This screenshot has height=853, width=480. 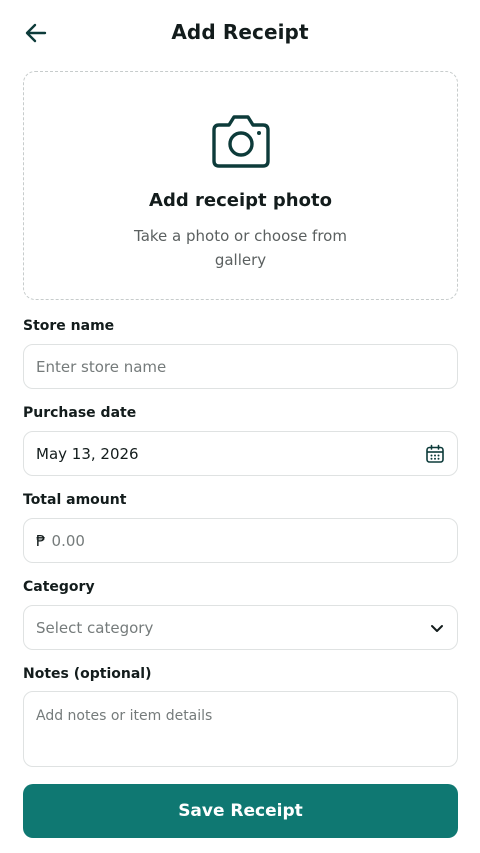 I want to click on store-name-placeholder: Enter store name, so click(x=101, y=366).